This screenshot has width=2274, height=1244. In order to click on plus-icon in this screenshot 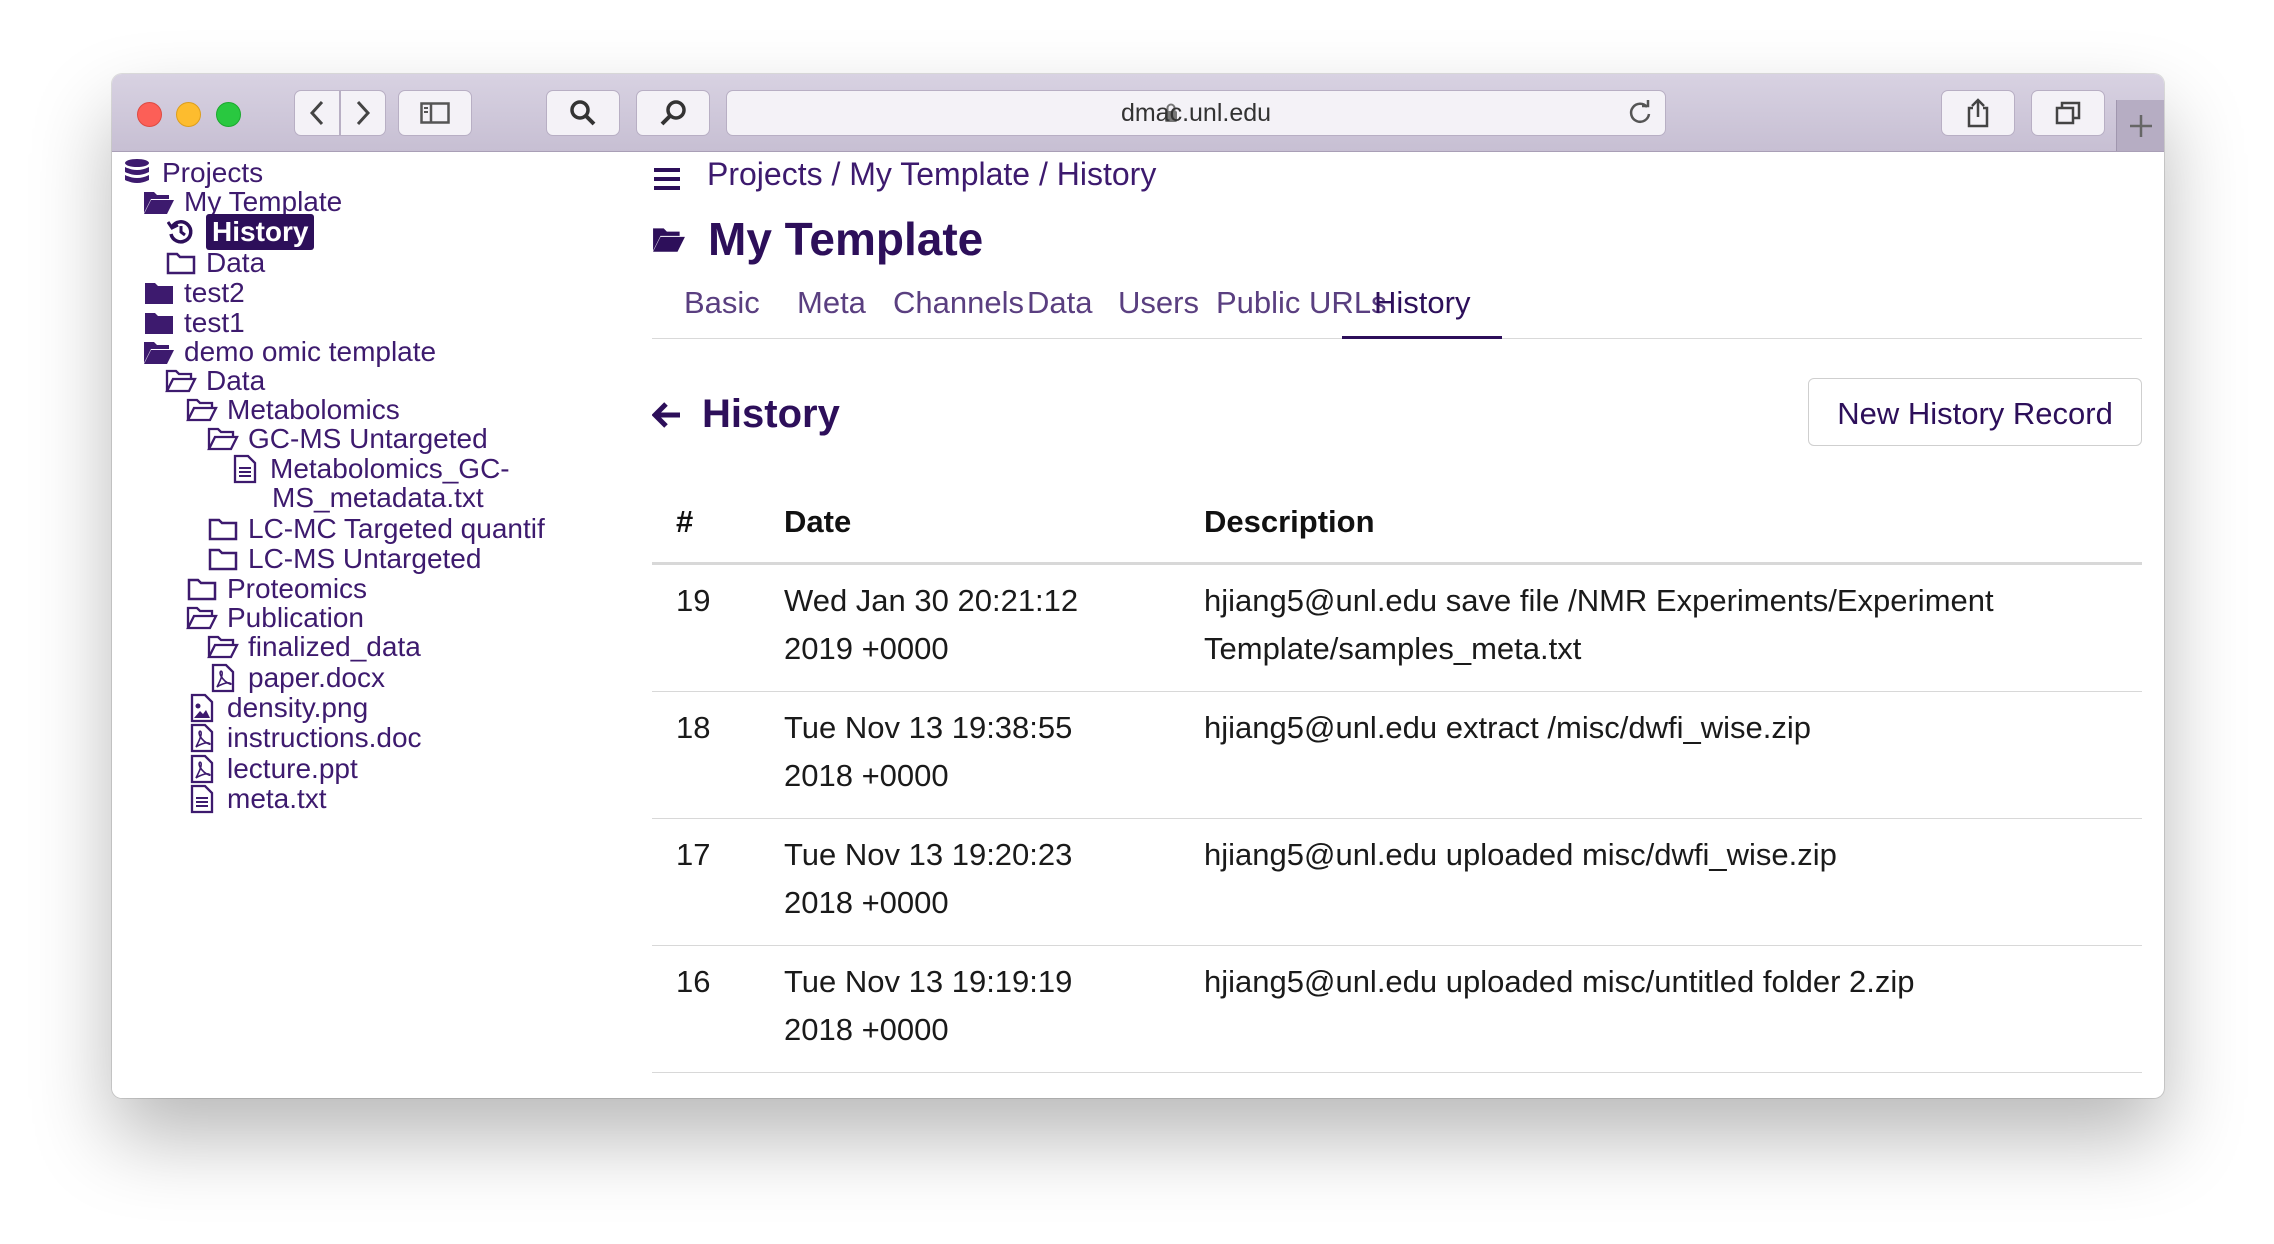, I will do `click(2141, 126)`.